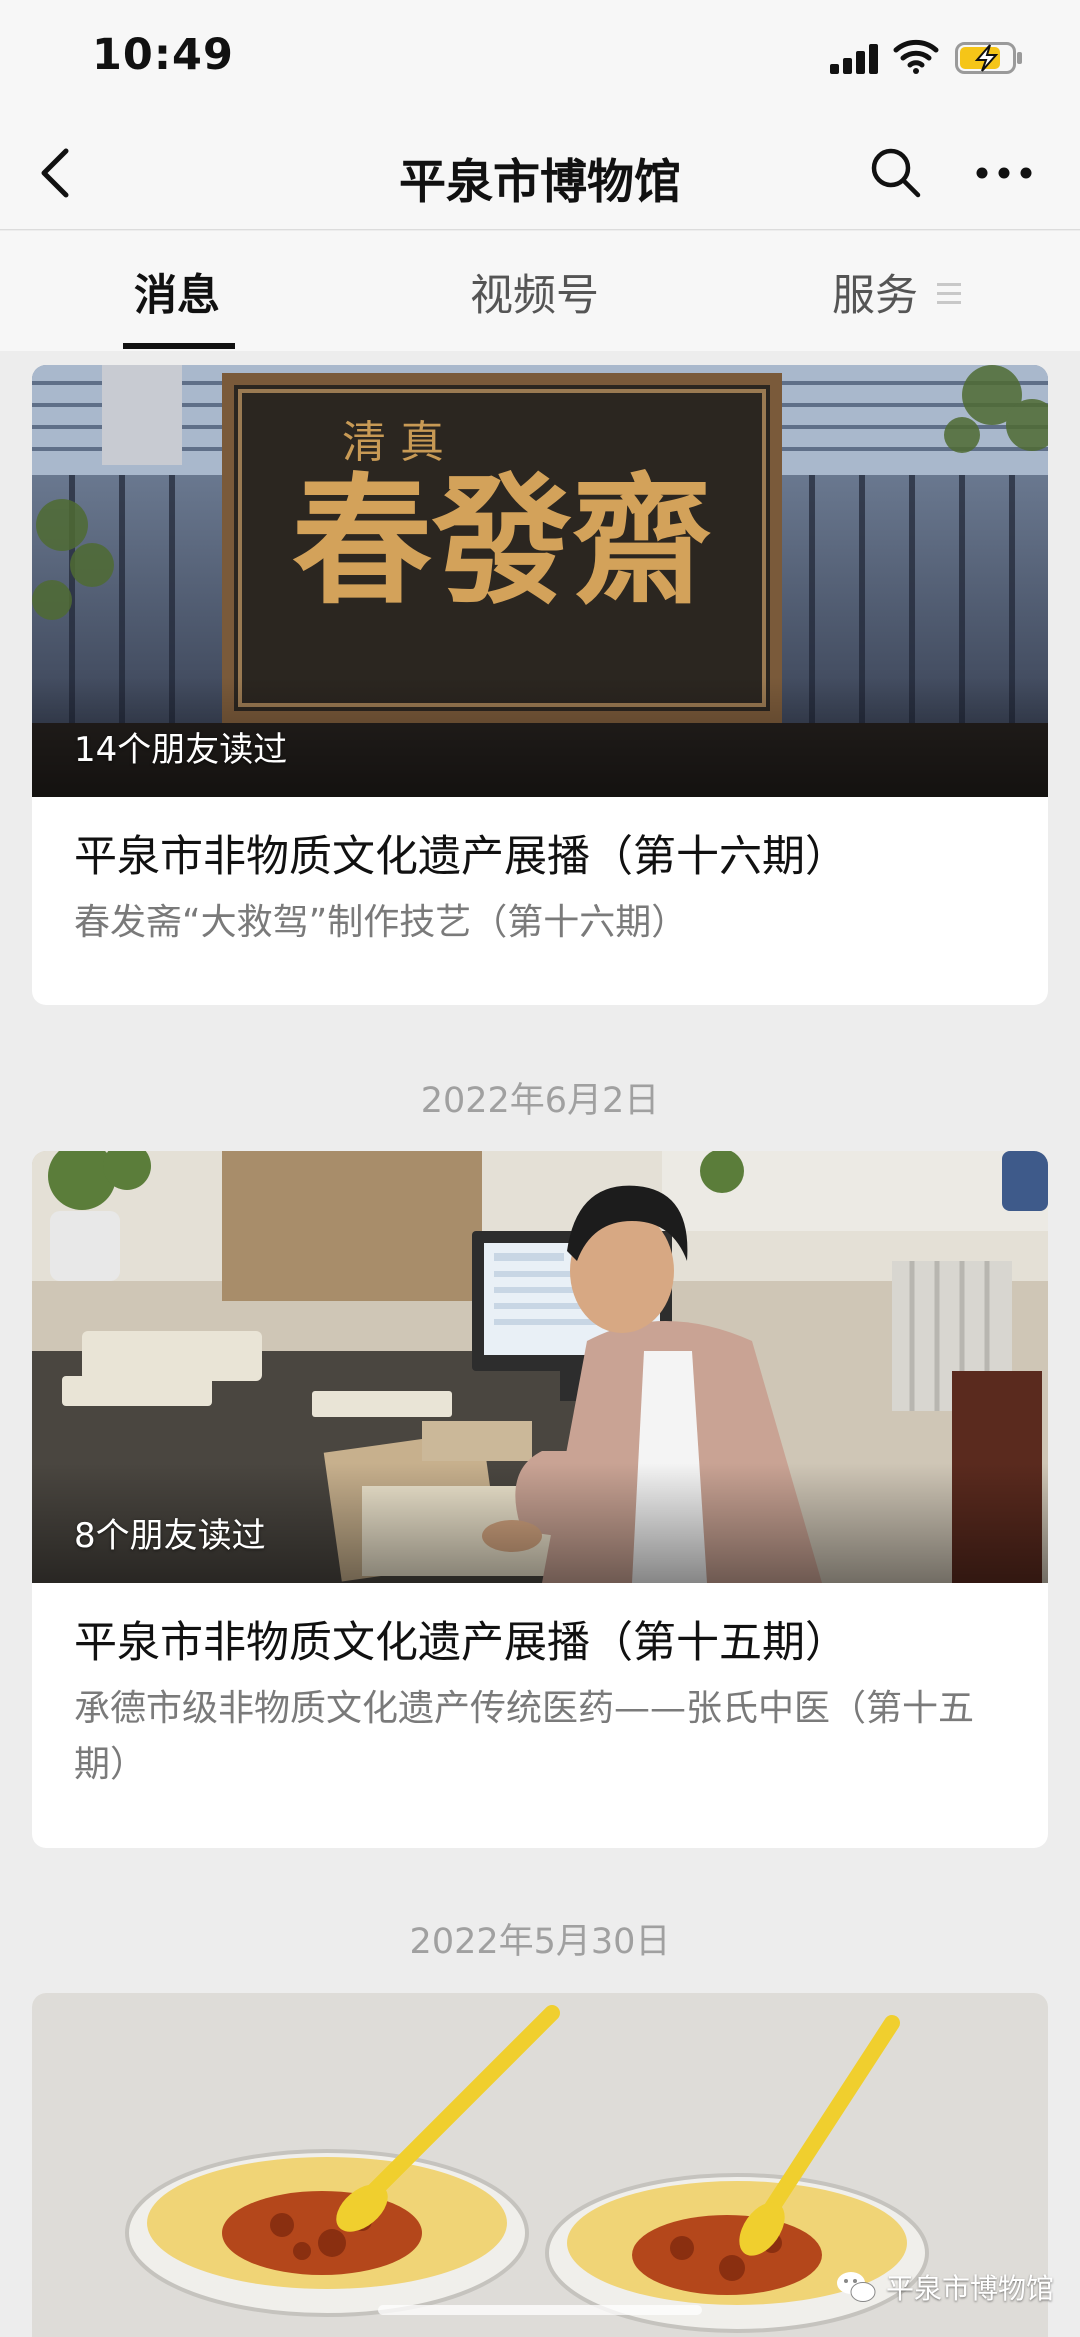 This screenshot has height=2337, width=1080. Describe the element at coordinates (988, 58) in the screenshot. I see `battery-charging-icon` at that location.